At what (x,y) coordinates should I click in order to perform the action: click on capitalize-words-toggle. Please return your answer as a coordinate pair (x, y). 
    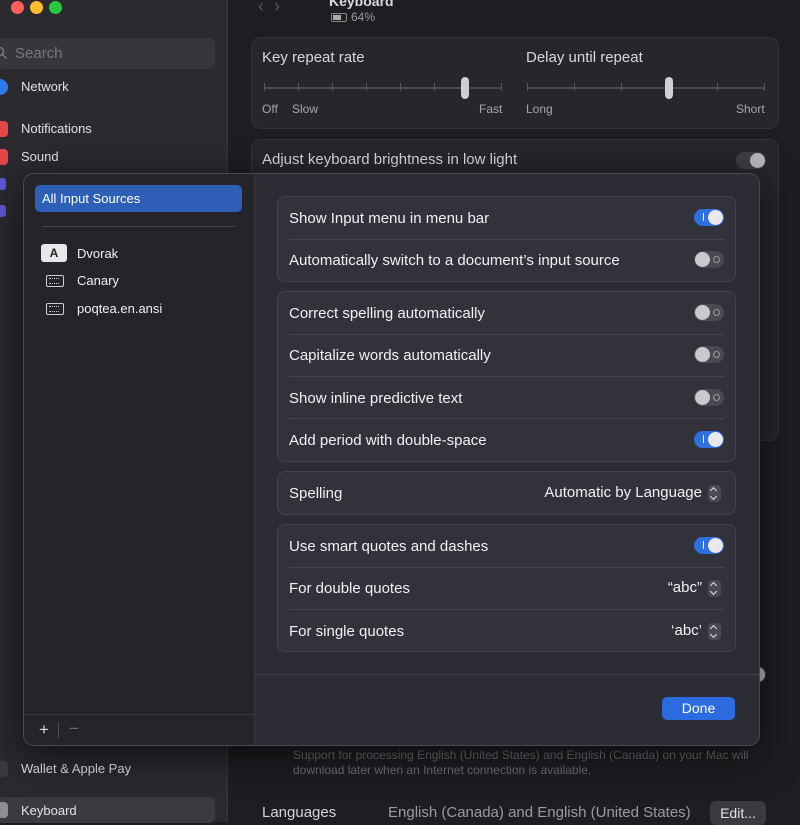
    Looking at the image, I should click on (709, 354).